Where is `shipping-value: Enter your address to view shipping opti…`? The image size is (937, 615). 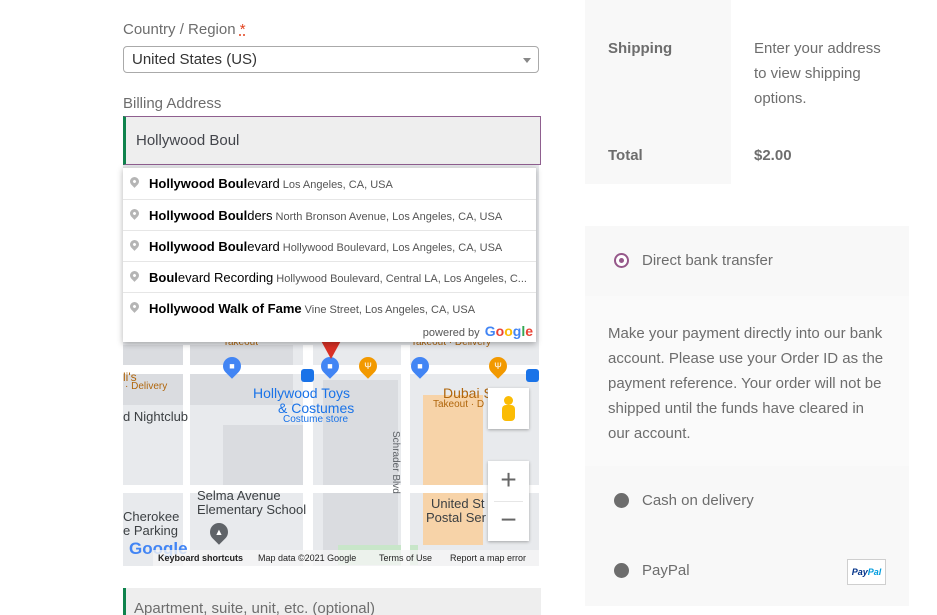 shipping-value: Enter your address to view shipping opti… is located at coordinates (817, 73).